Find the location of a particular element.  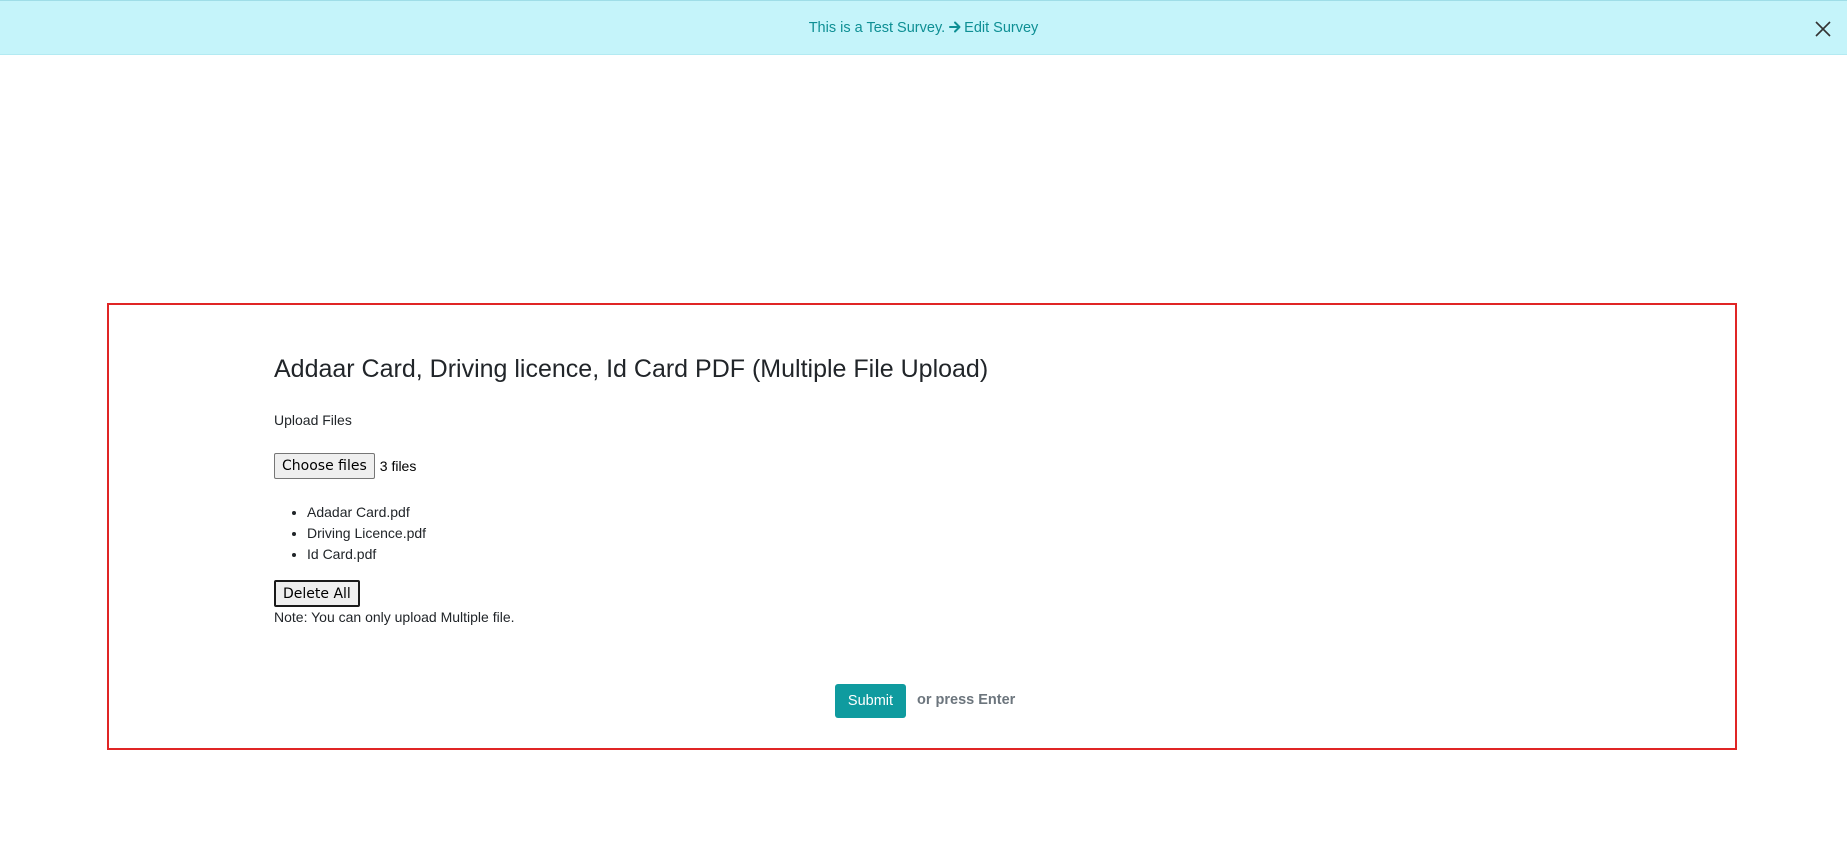

press-enter-hint: or press Enter is located at coordinates (966, 700).